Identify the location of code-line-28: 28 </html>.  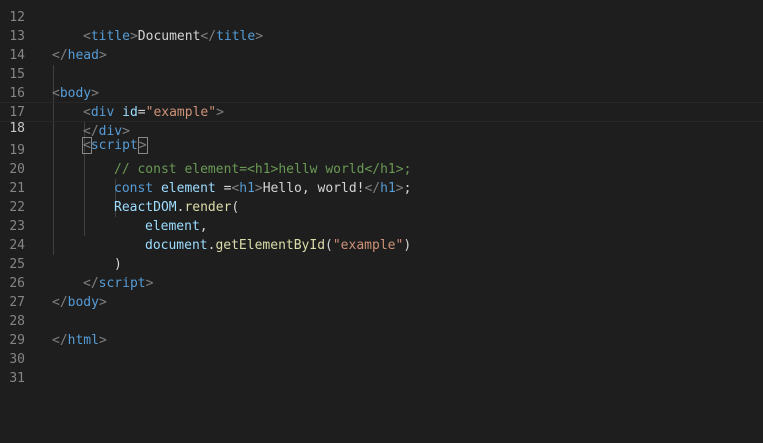
(381, 320).